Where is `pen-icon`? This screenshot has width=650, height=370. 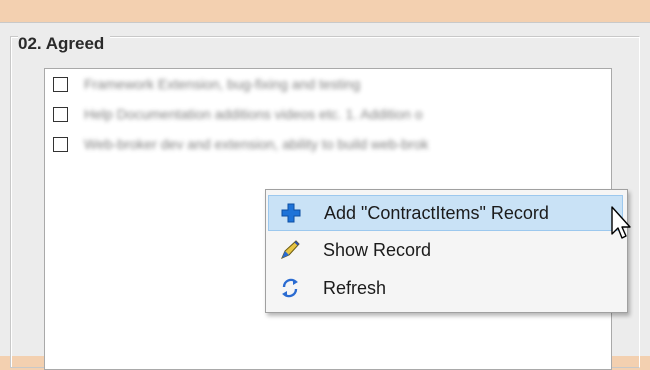 pen-icon is located at coordinates (290, 249).